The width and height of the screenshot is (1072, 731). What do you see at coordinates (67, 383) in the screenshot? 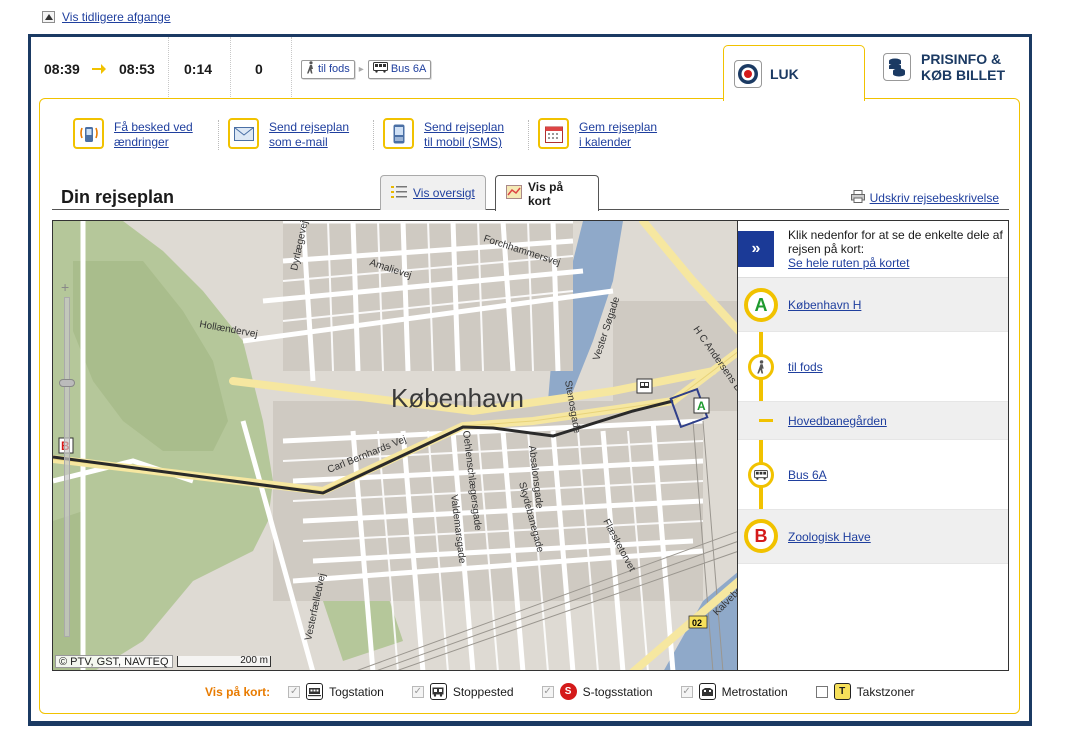
I see `zoom-handle` at bounding box center [67, 383].